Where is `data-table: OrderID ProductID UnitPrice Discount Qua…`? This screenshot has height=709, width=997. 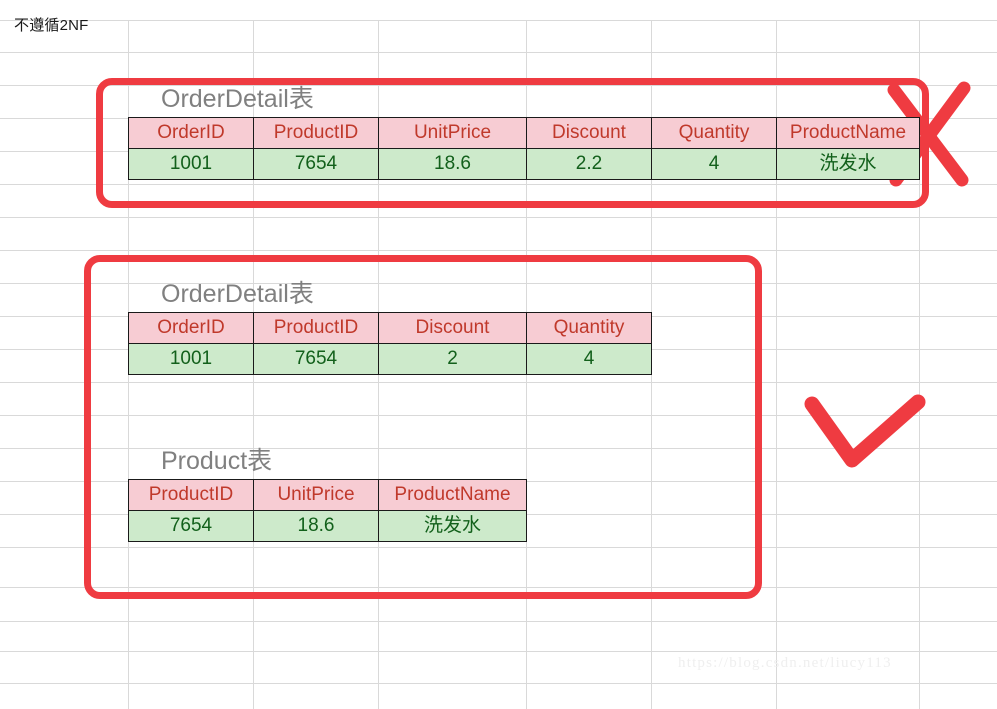
data-table: OrderID ProductID UnitPrice Discount Qua… is located at coordinates (524, 148).